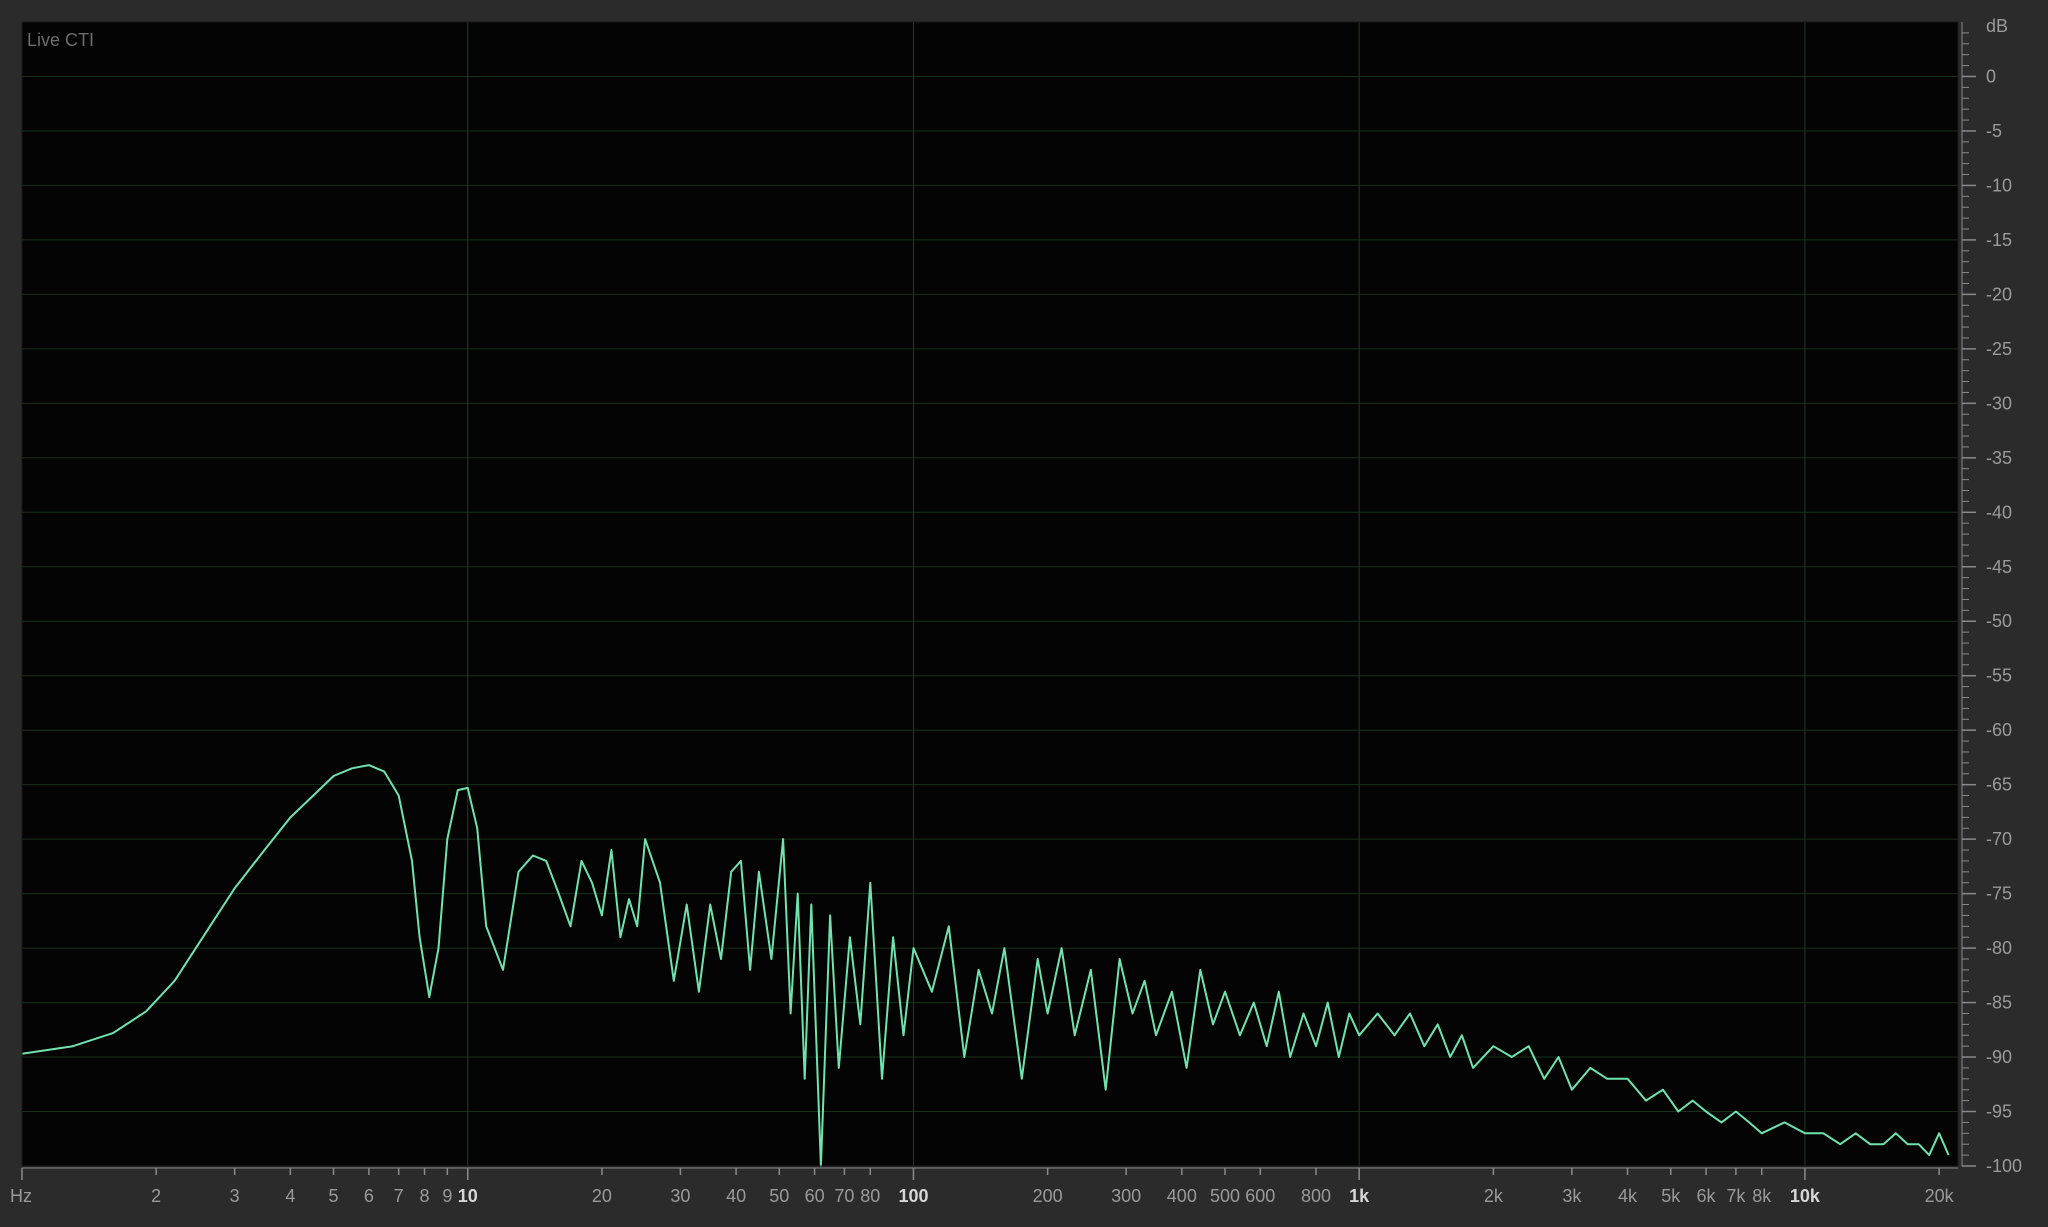 Image resolution: width=2048 pixels, height=1227 pixels. What do you see at coordinates (290, 1196) in the screenshot?
I see `hz-tick-label: 4` at bounding box center [290, 1196].